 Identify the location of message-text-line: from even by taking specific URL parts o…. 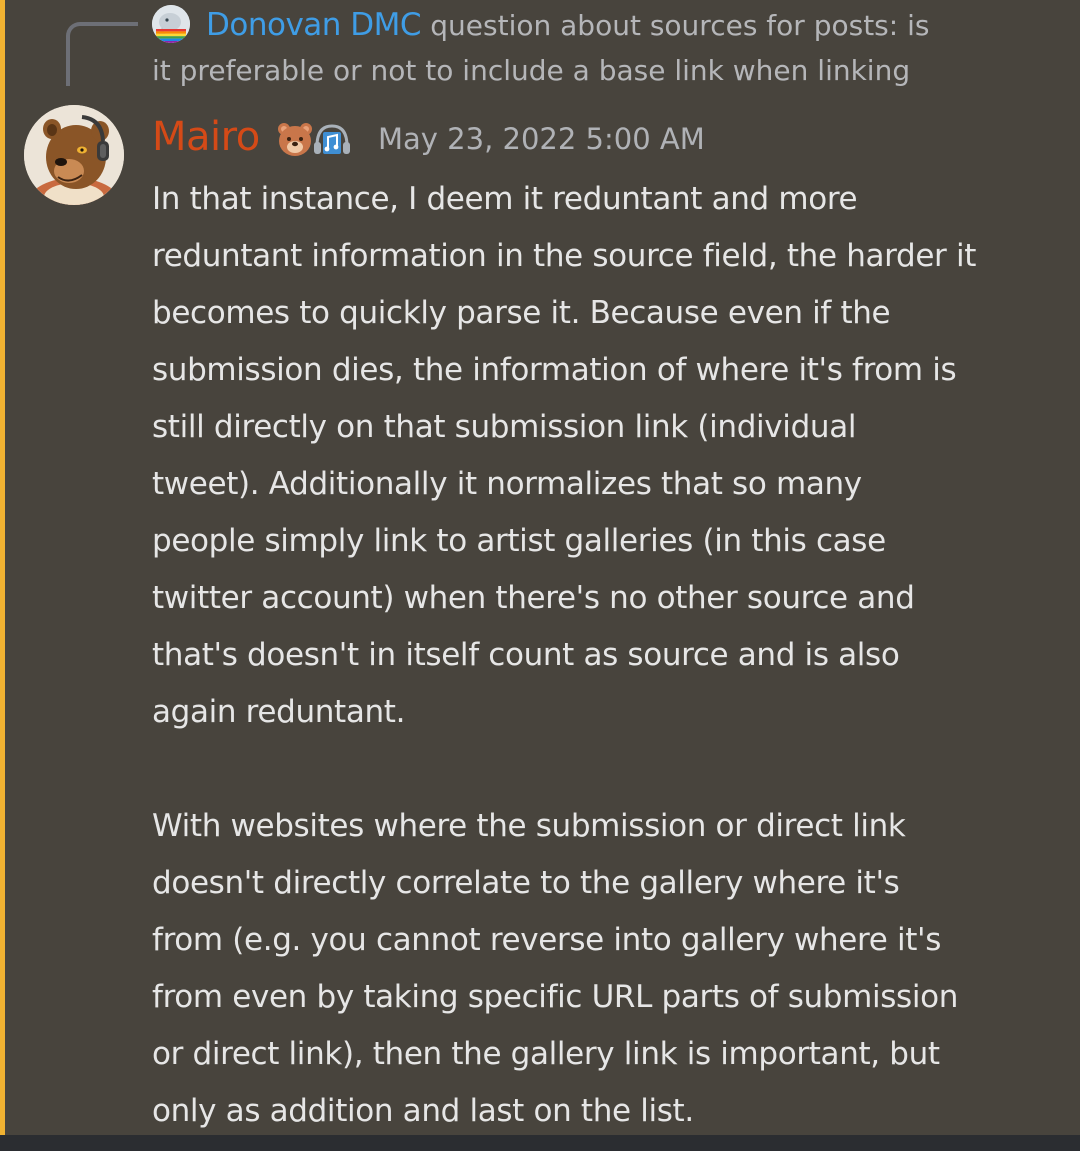
(555, 997).